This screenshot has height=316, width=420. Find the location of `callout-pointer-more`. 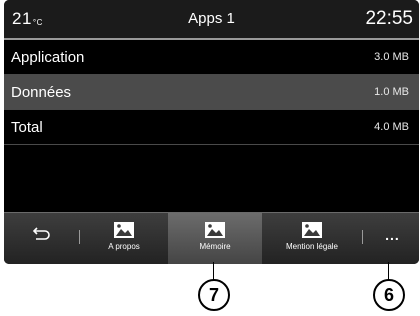

callout-pointer-more is located at coordinates (388, 271).